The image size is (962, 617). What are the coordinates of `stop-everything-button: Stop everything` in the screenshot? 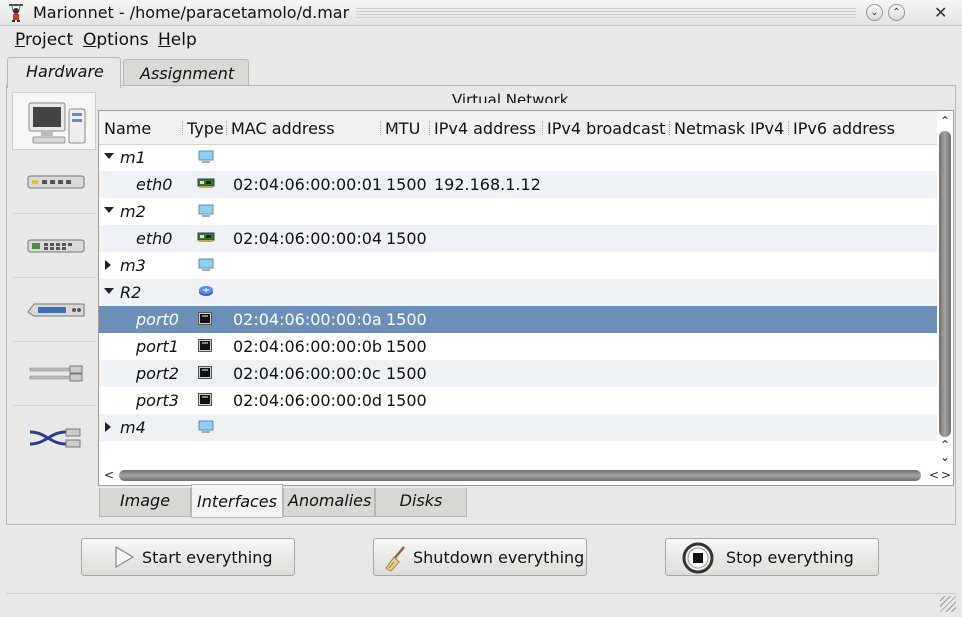 It's located at (772, 557).